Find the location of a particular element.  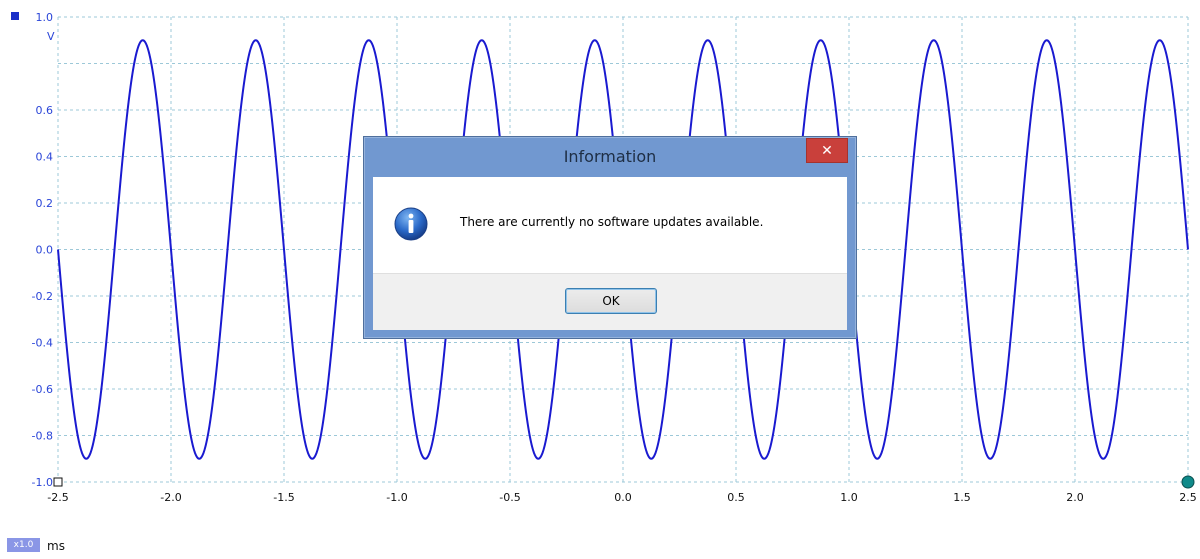

y-tick-label: -0.6 is located at coordinates (42, 389).